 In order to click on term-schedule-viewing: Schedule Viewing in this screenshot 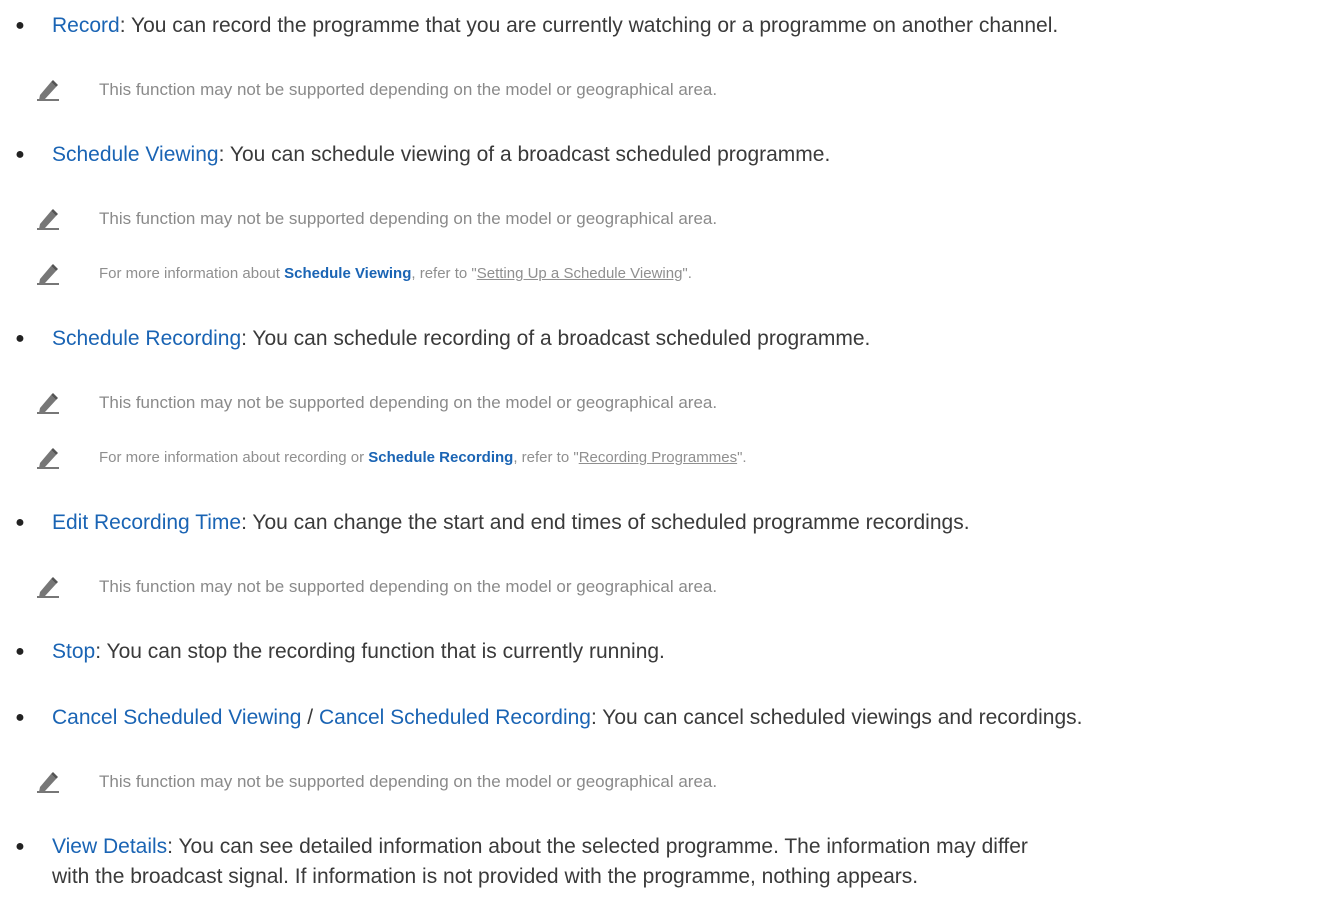, I will do `click(135, 154)`.